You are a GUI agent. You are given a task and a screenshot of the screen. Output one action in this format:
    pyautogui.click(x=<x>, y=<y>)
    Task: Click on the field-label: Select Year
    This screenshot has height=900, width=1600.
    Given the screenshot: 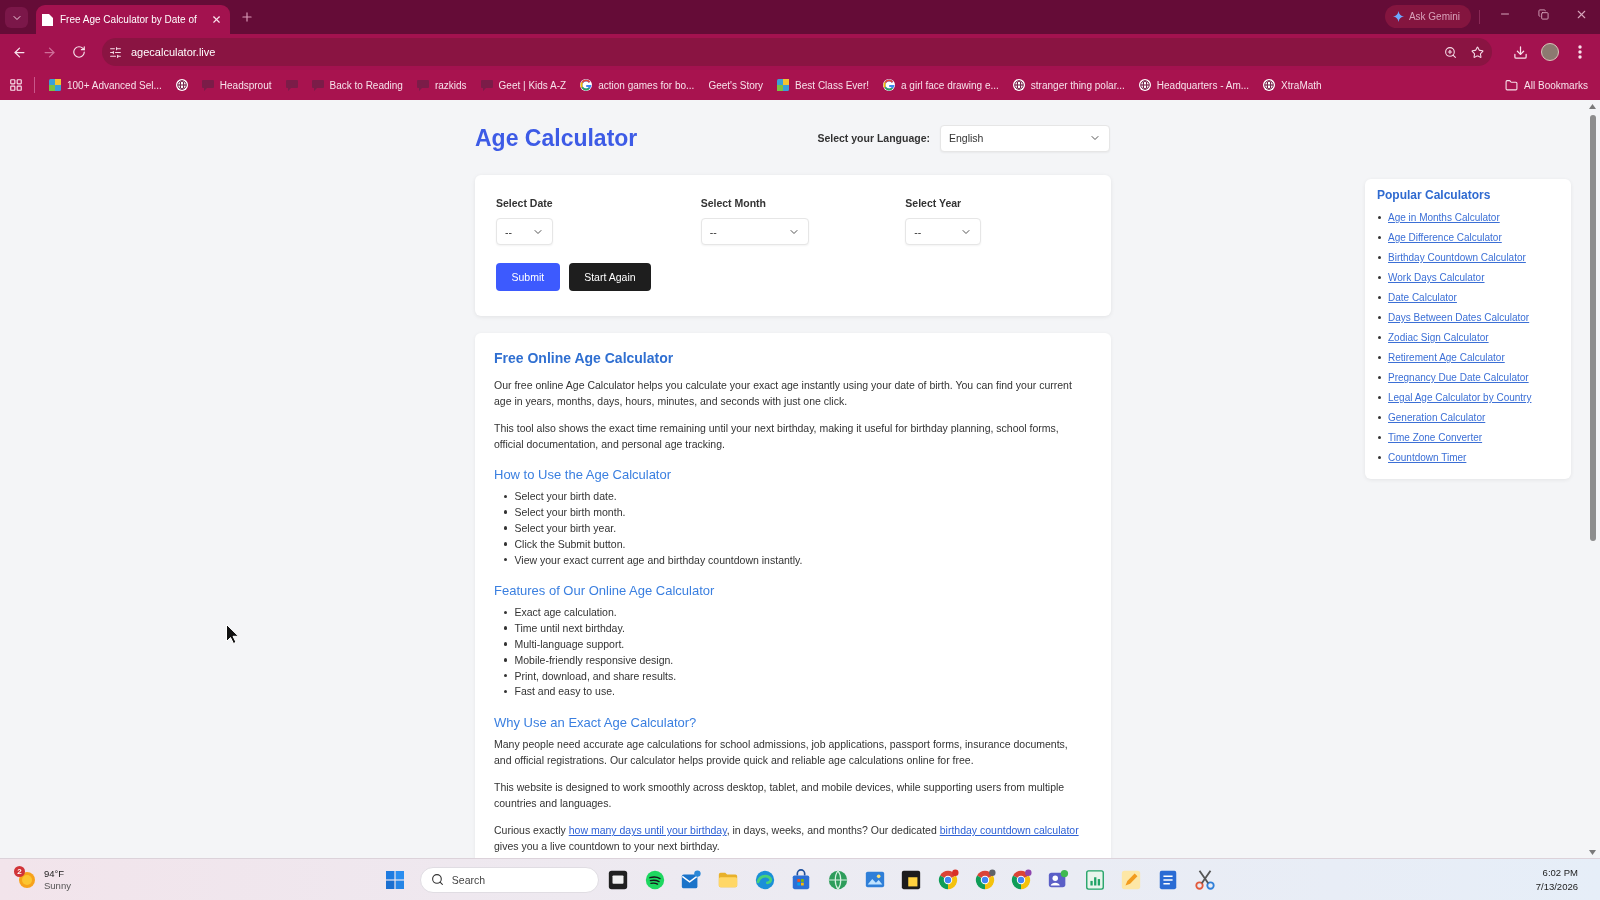 What is the action you would take?
    pyautogui.click(x=933, y=203)
    